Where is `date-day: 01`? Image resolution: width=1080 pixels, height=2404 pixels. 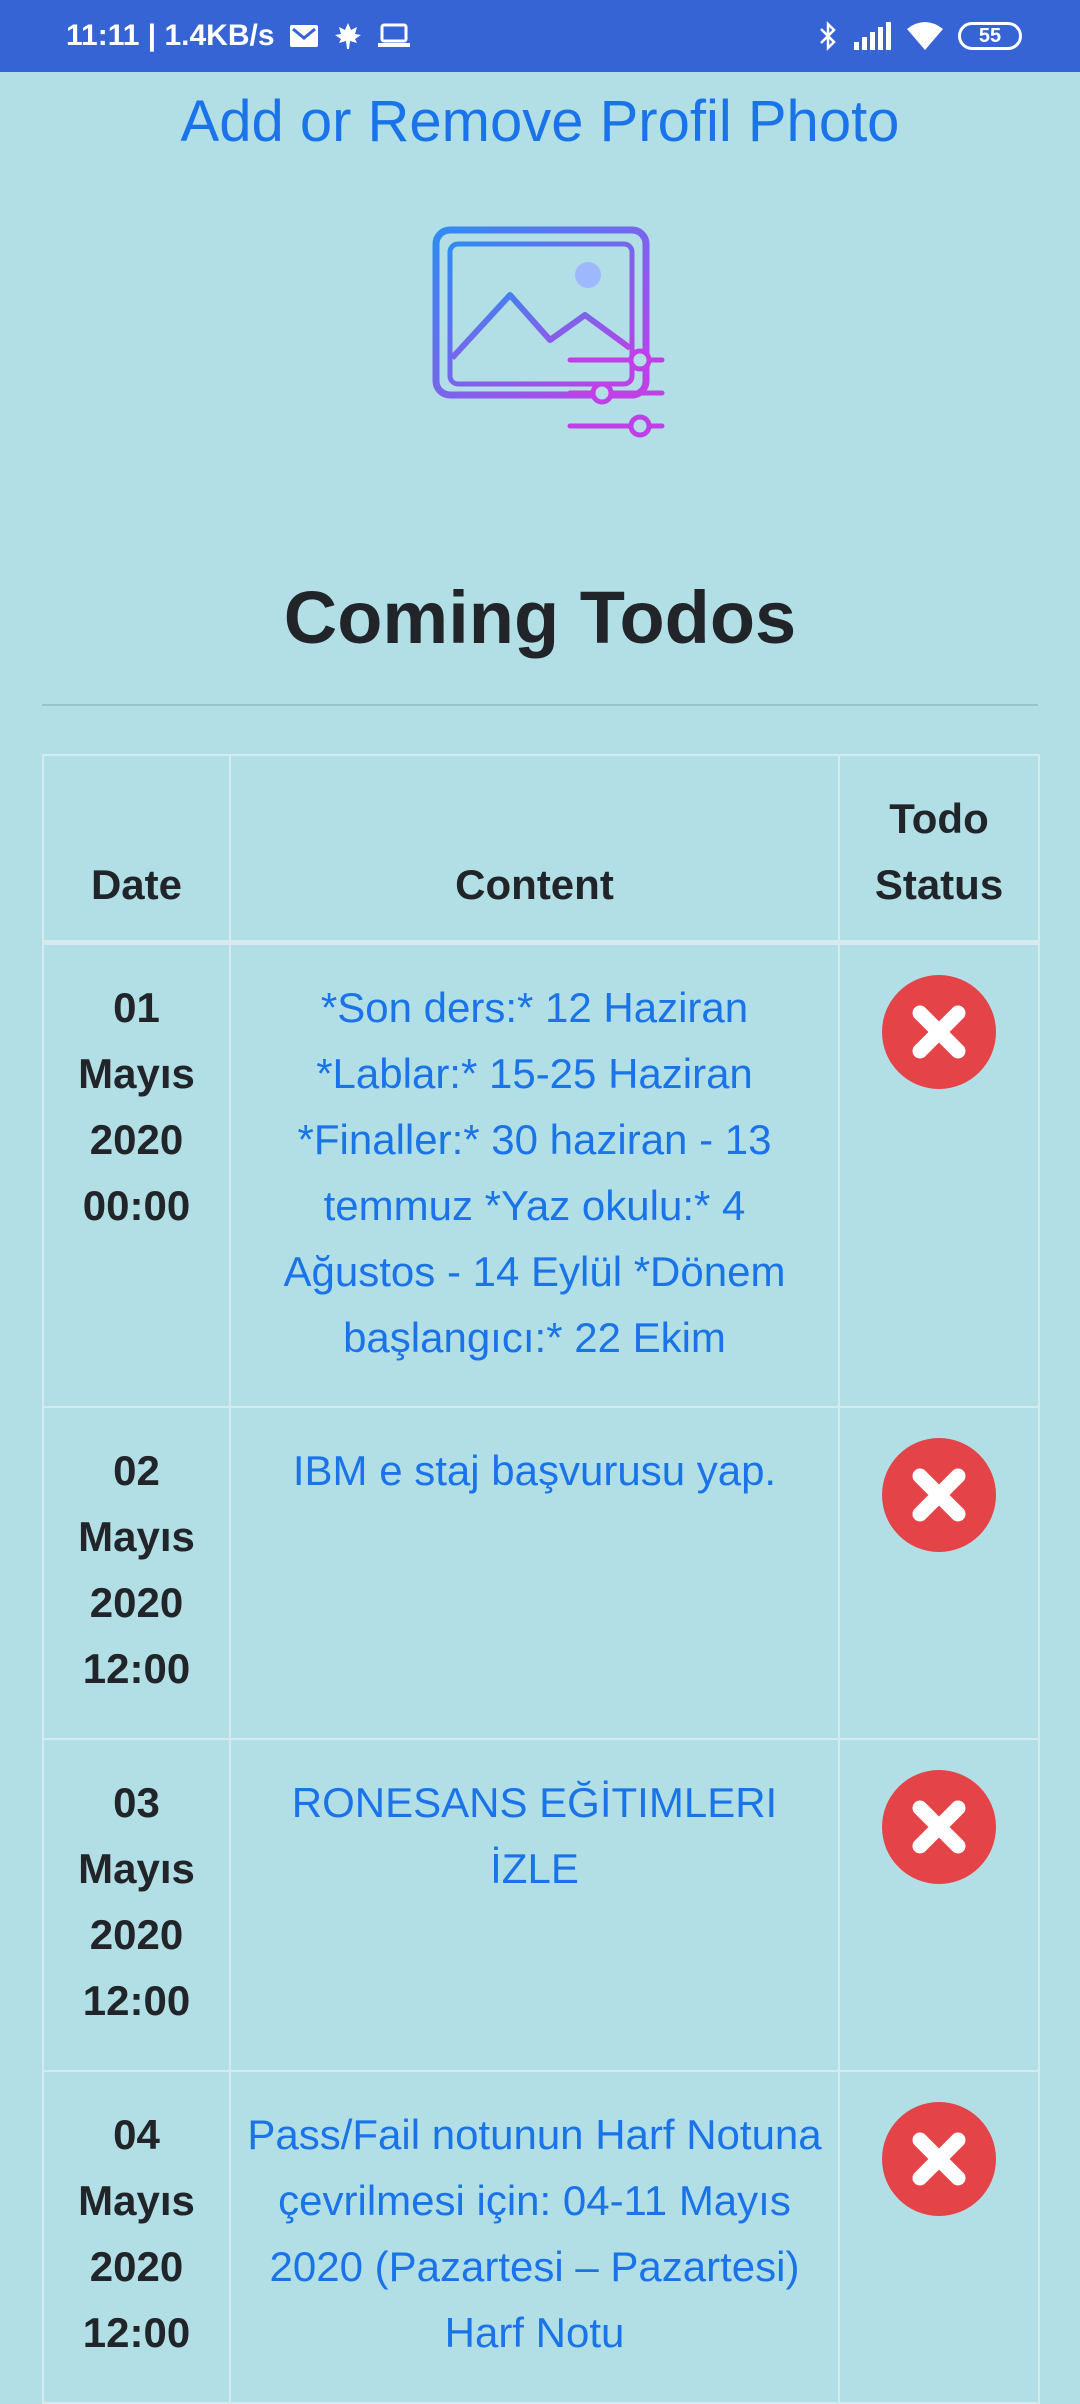
date-day: 01 is located at coordinates (136, 1007).